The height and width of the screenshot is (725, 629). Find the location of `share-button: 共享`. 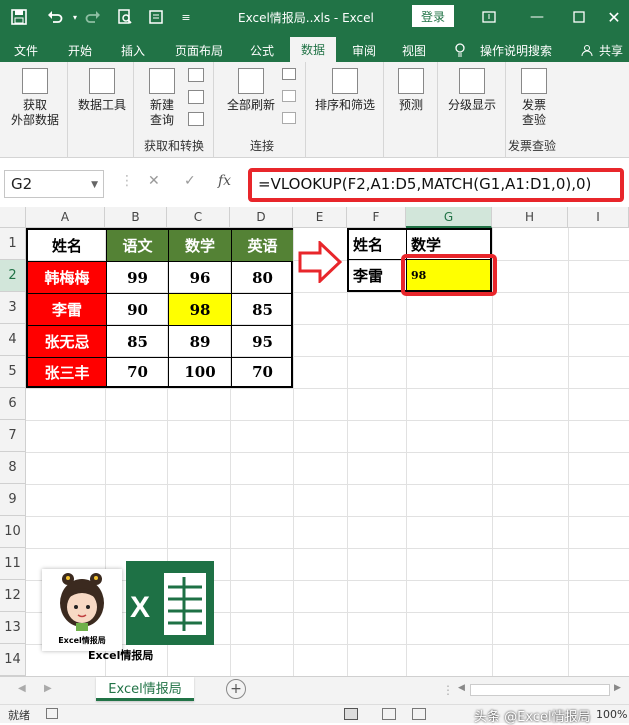

share-button: 共享 is located at coordinates (611, 50).